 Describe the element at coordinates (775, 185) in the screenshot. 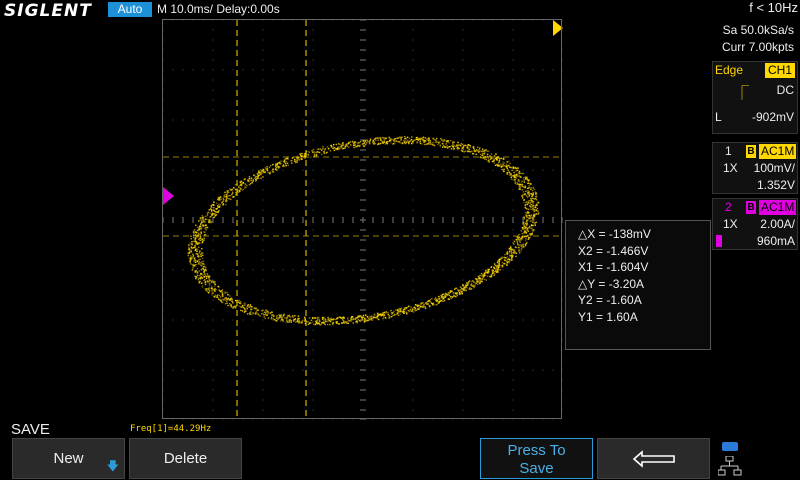

I see `channel-1-offset: 1.352V` at that location.